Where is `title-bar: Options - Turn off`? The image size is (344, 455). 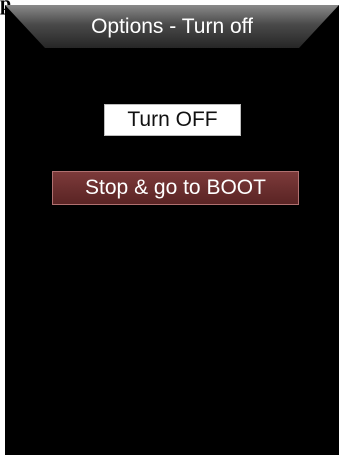 title-bar: Options - Turn off is located at coordinates (172, 26).